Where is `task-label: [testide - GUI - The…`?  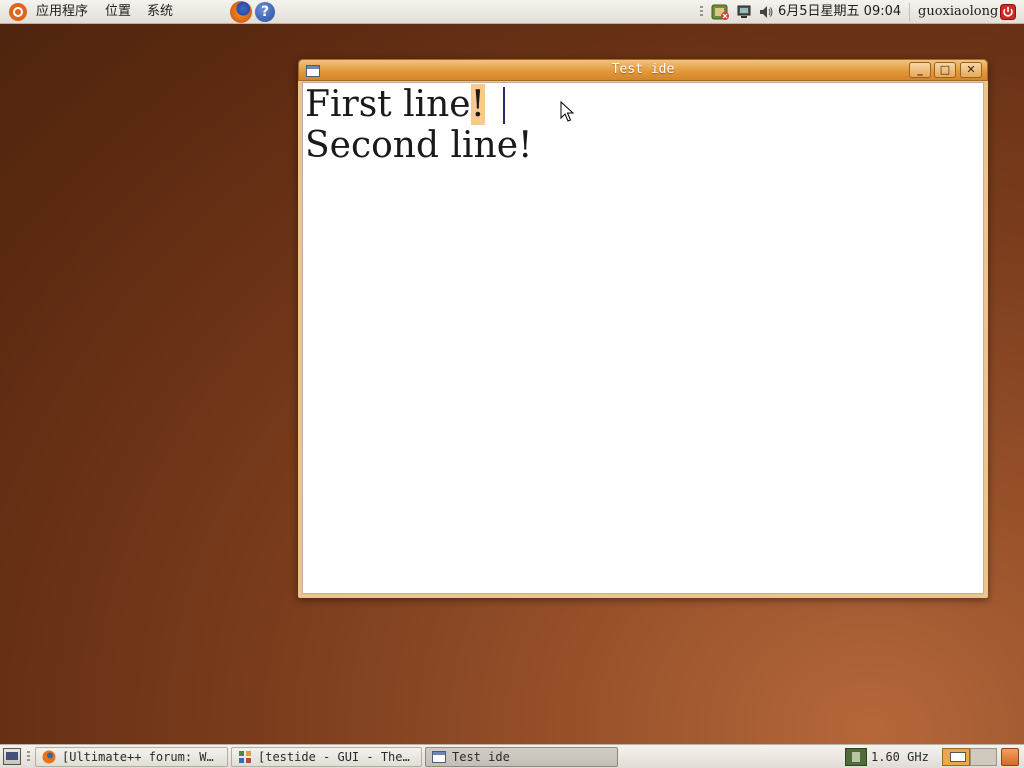 task-label: [testide - GUI - The… is located at coordinates (334, 757).